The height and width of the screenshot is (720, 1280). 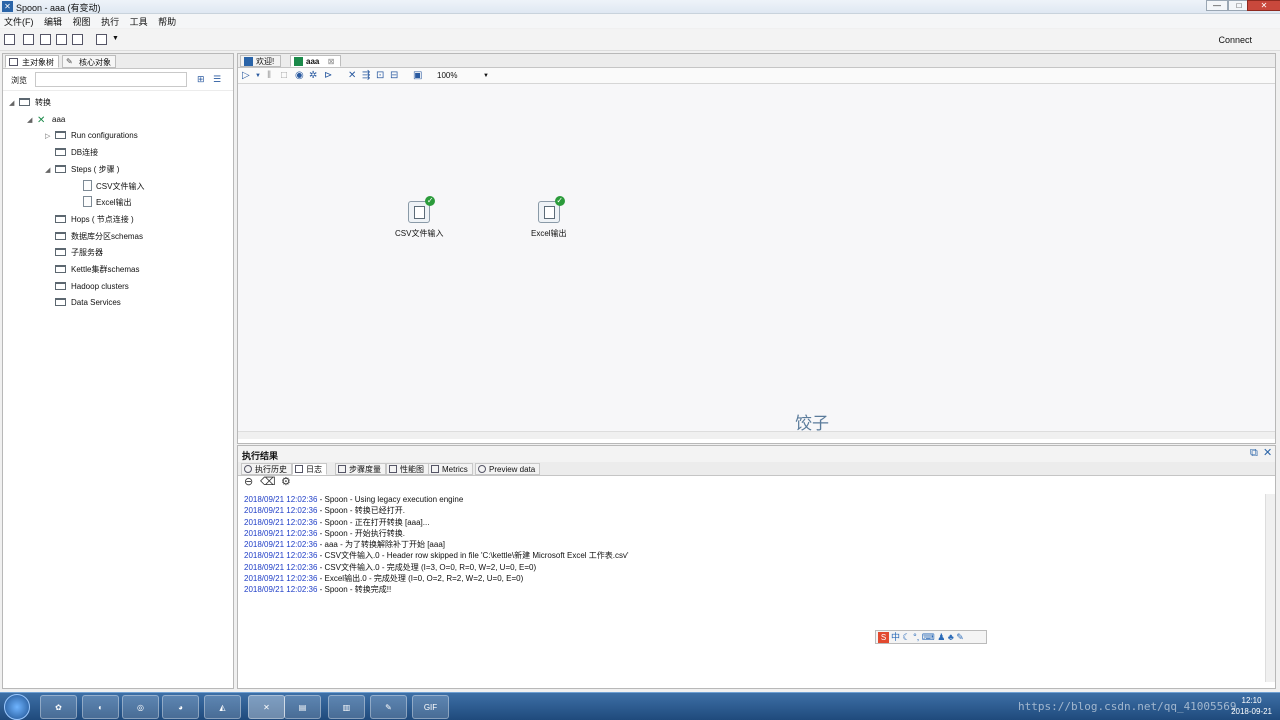 What do you see at coordinates (286, 482) in the screenshot?
I see `settings-icon: ⚙` at bounding box center [286, 482].